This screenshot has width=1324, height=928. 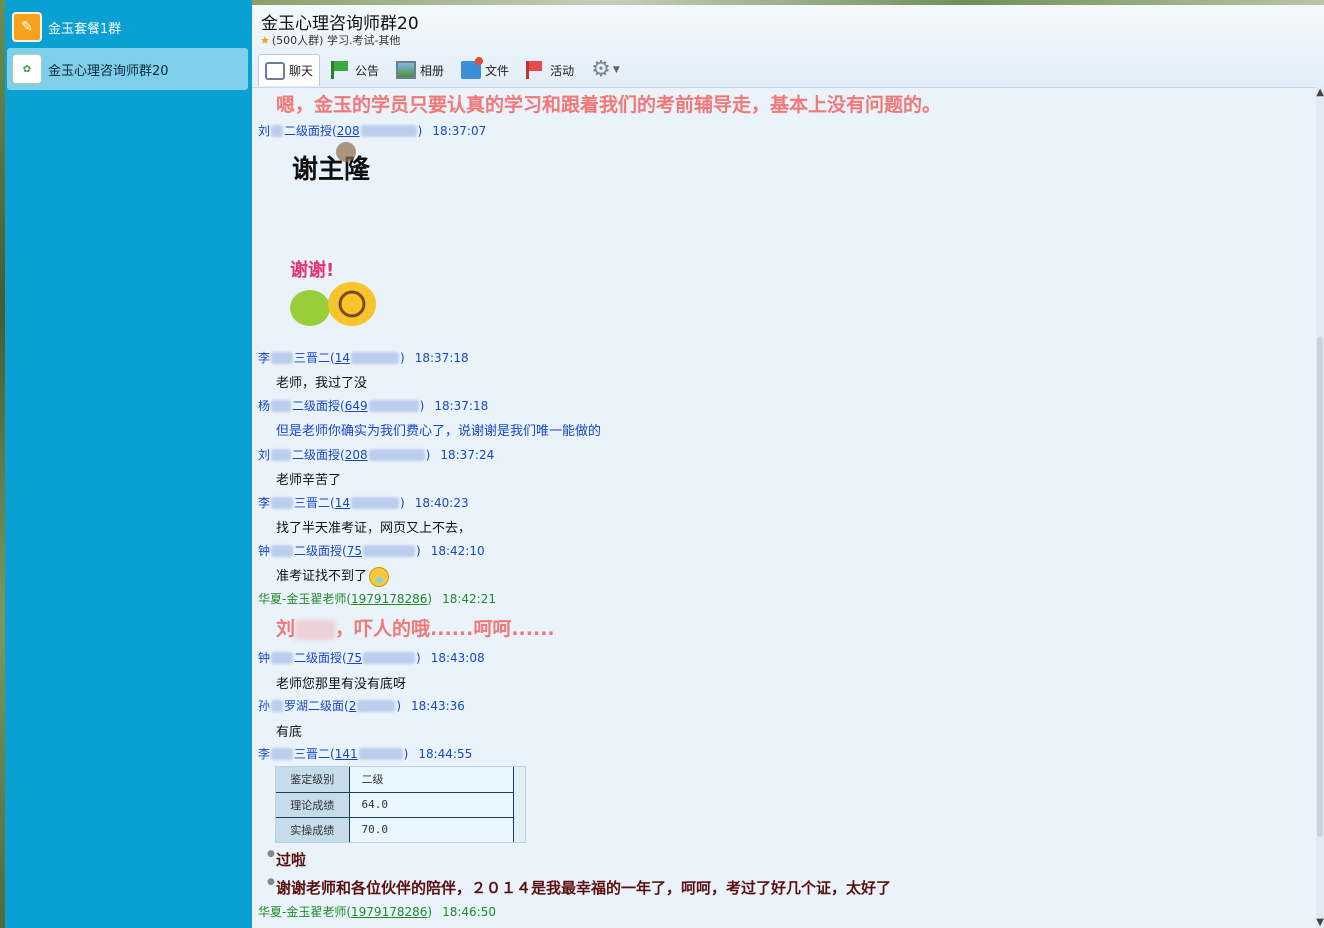 What do you see at coordinates (363, 503) in the screenshot?
I see `message-sender: 李三晋二(14) 18:40:23` at bounding box center [363, 503].